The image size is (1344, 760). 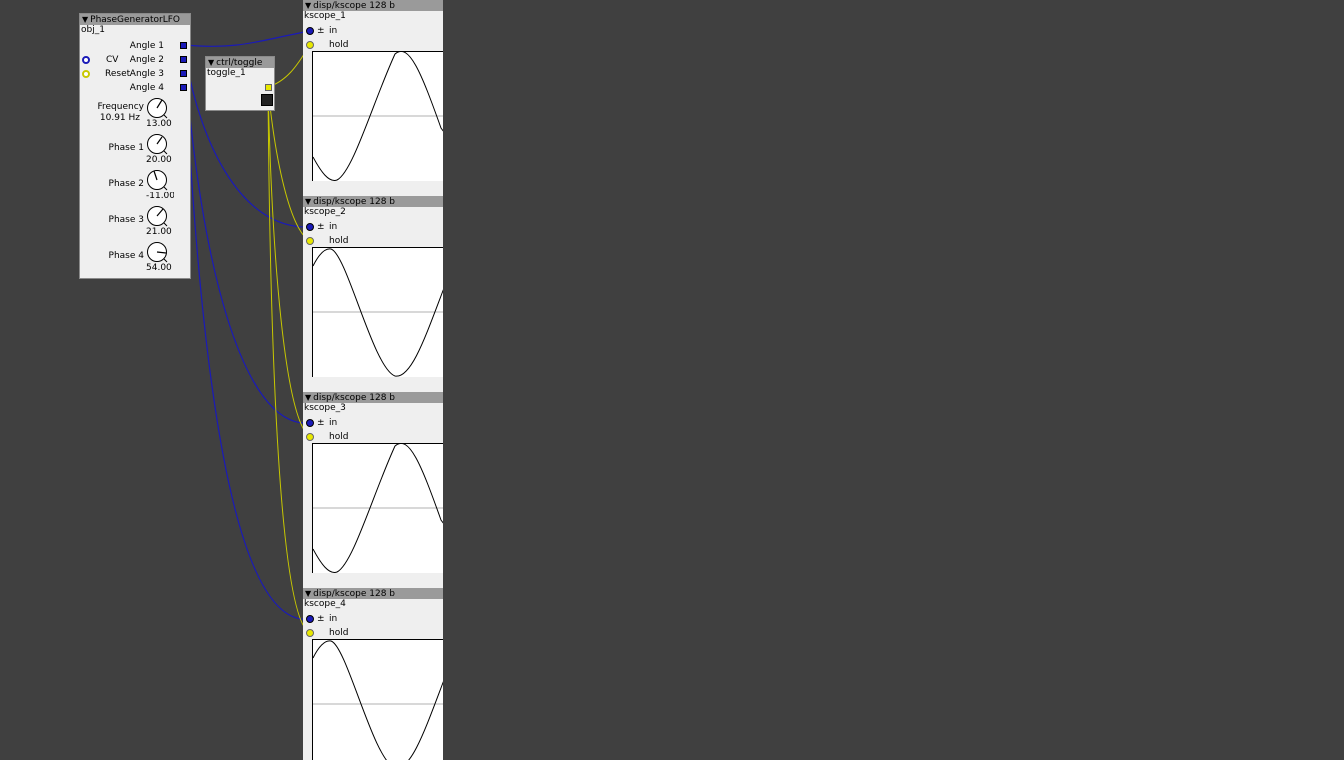 I want to click on outlet-label-angle2: Angle 2, so click(x=146, y=60).